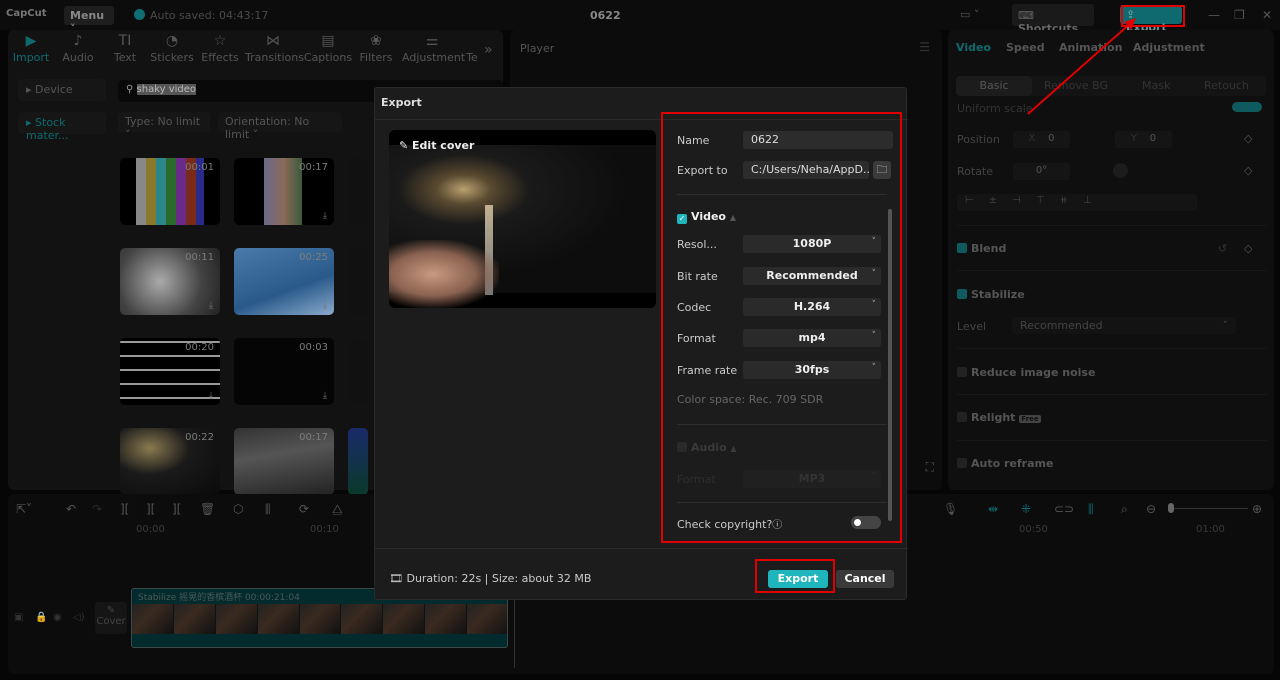 Image resolution: width=1280 pixels, height=680 pixels. What do you see at coordinates (1124, 325) in the screenshot?
I see `level-select: Recommended ˅` at bounding box center [1124, 325].